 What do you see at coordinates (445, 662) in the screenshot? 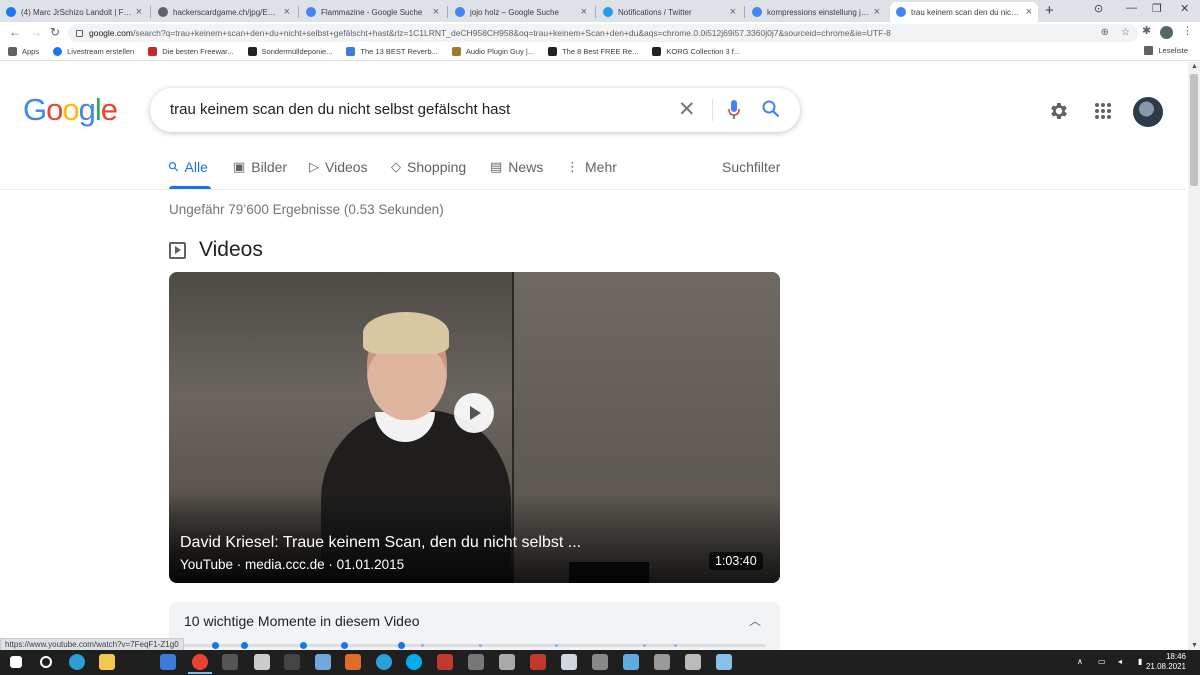
I see `app-icon-a` at bounding box center [445, 662].